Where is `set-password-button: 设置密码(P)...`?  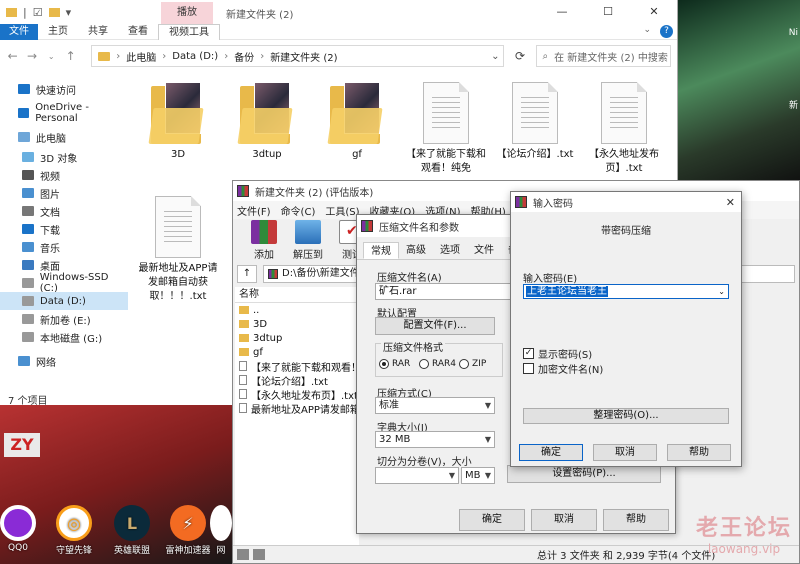 set-password-button: 设置密码(P)... is located at coordinates (584, 474).